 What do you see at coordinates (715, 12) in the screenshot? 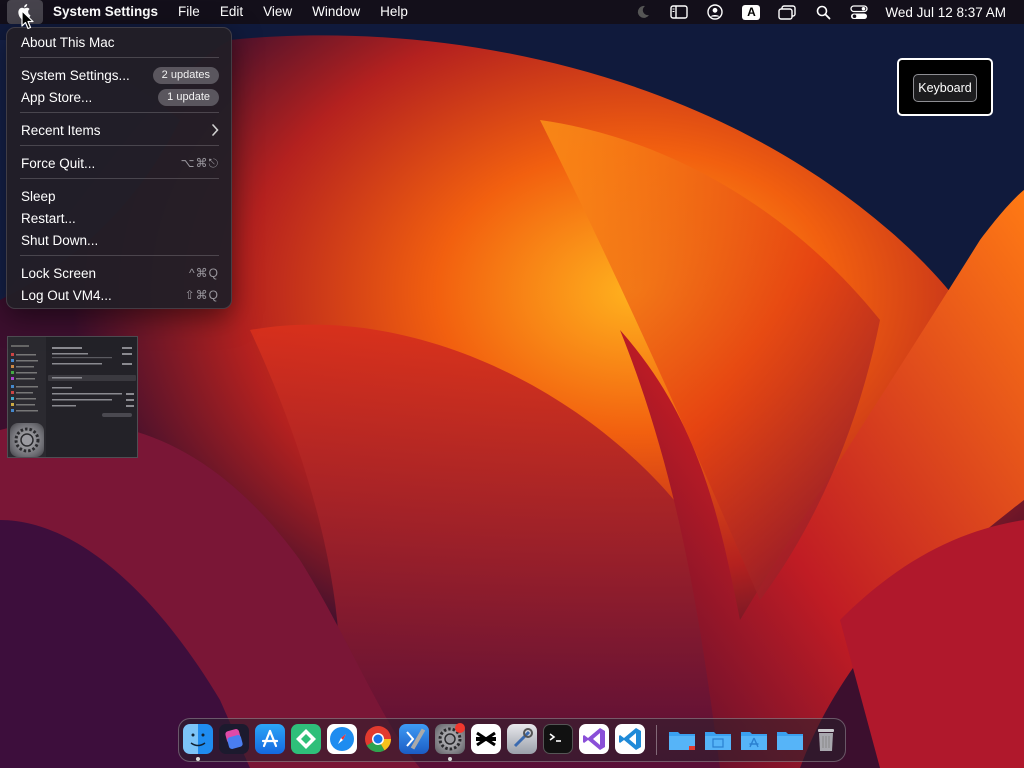
I see `user-icon` at bounding box center [715, 12].